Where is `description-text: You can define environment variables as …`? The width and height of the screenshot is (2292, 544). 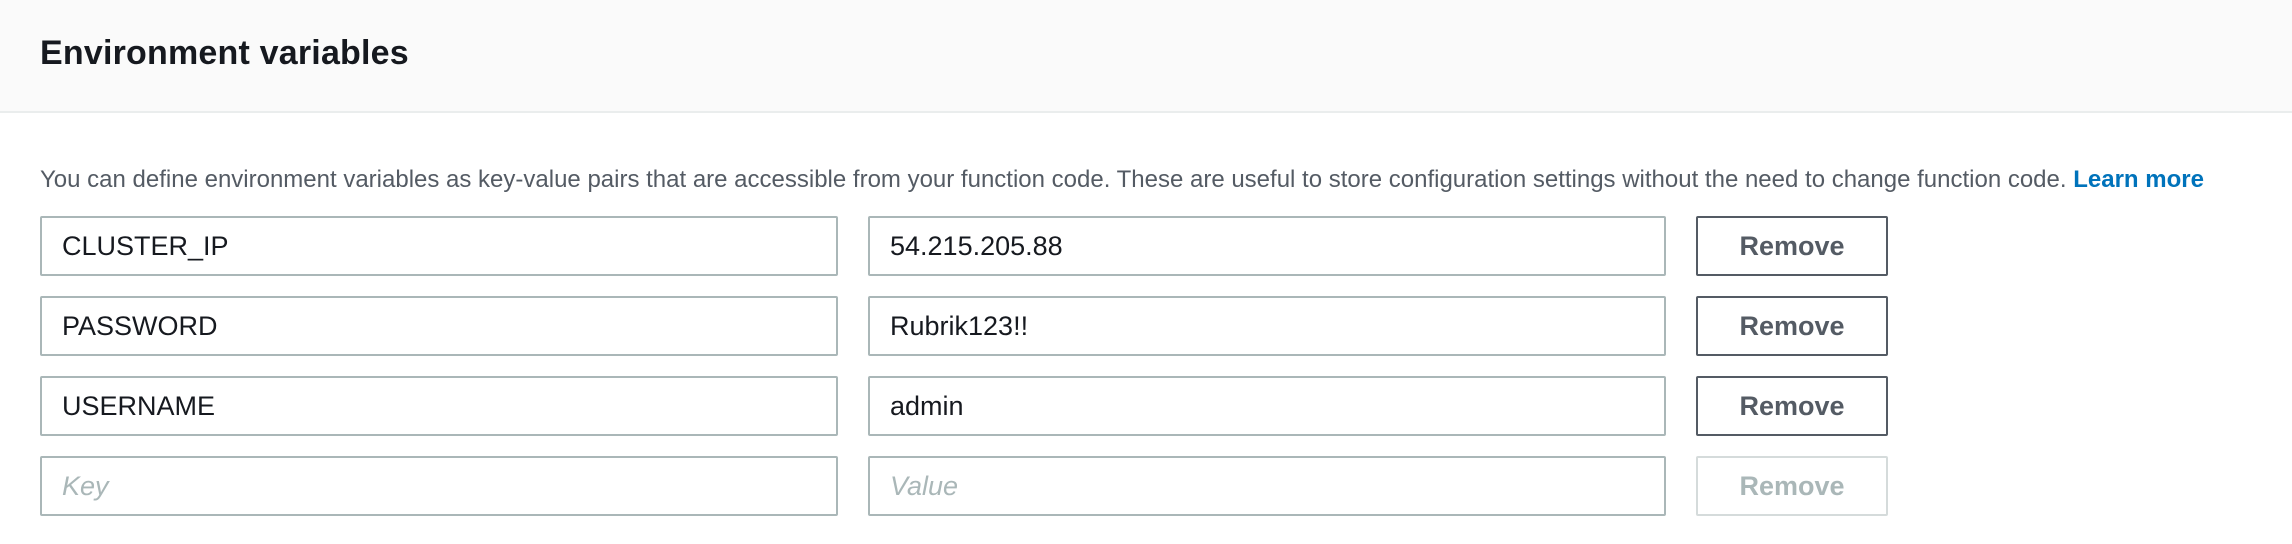 description-text: You can define environment variables as … is located at coordinates (1053, 179).